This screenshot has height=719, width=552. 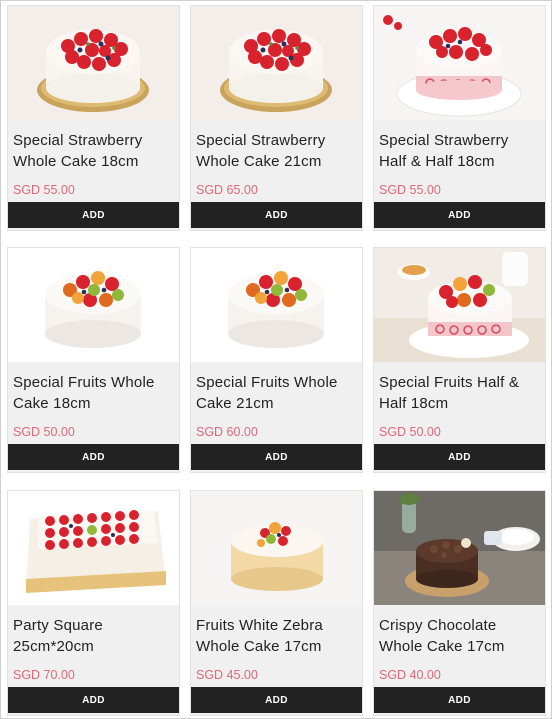 I want to click on product-price: SGD 40.00, so click(x=410, y=675).